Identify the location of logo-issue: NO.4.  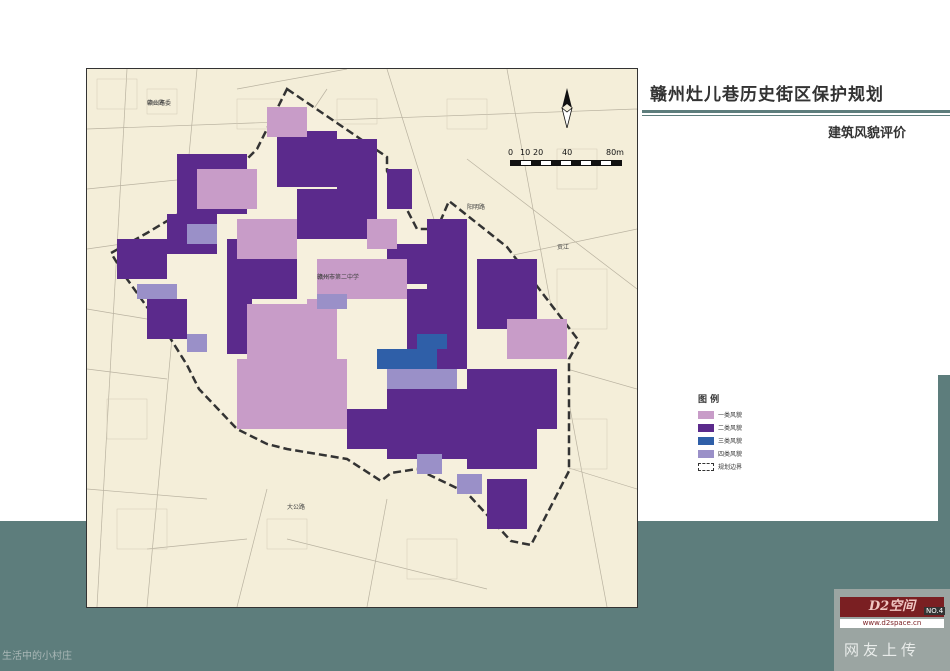
(935, 611).